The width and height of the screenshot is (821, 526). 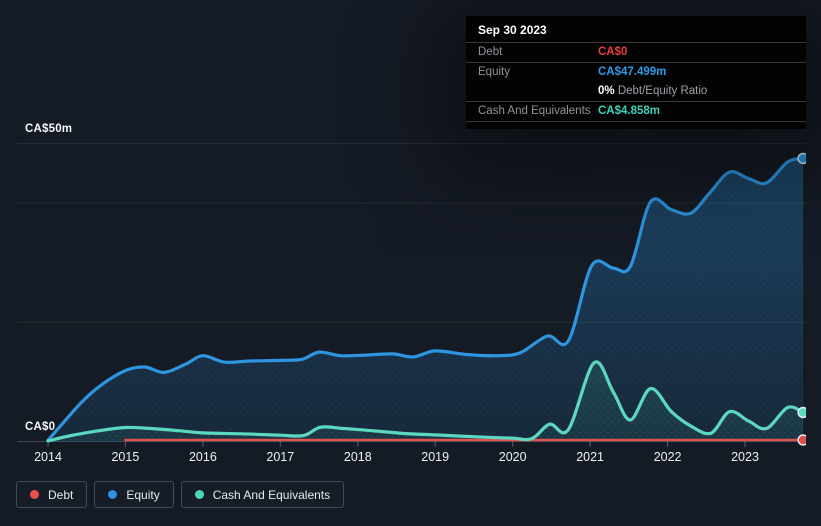 What do you see at coordinates (636, 29) in the screenshot?
I see `tooltip-date: Sep 30 2023` at bounding box center [636, 29].